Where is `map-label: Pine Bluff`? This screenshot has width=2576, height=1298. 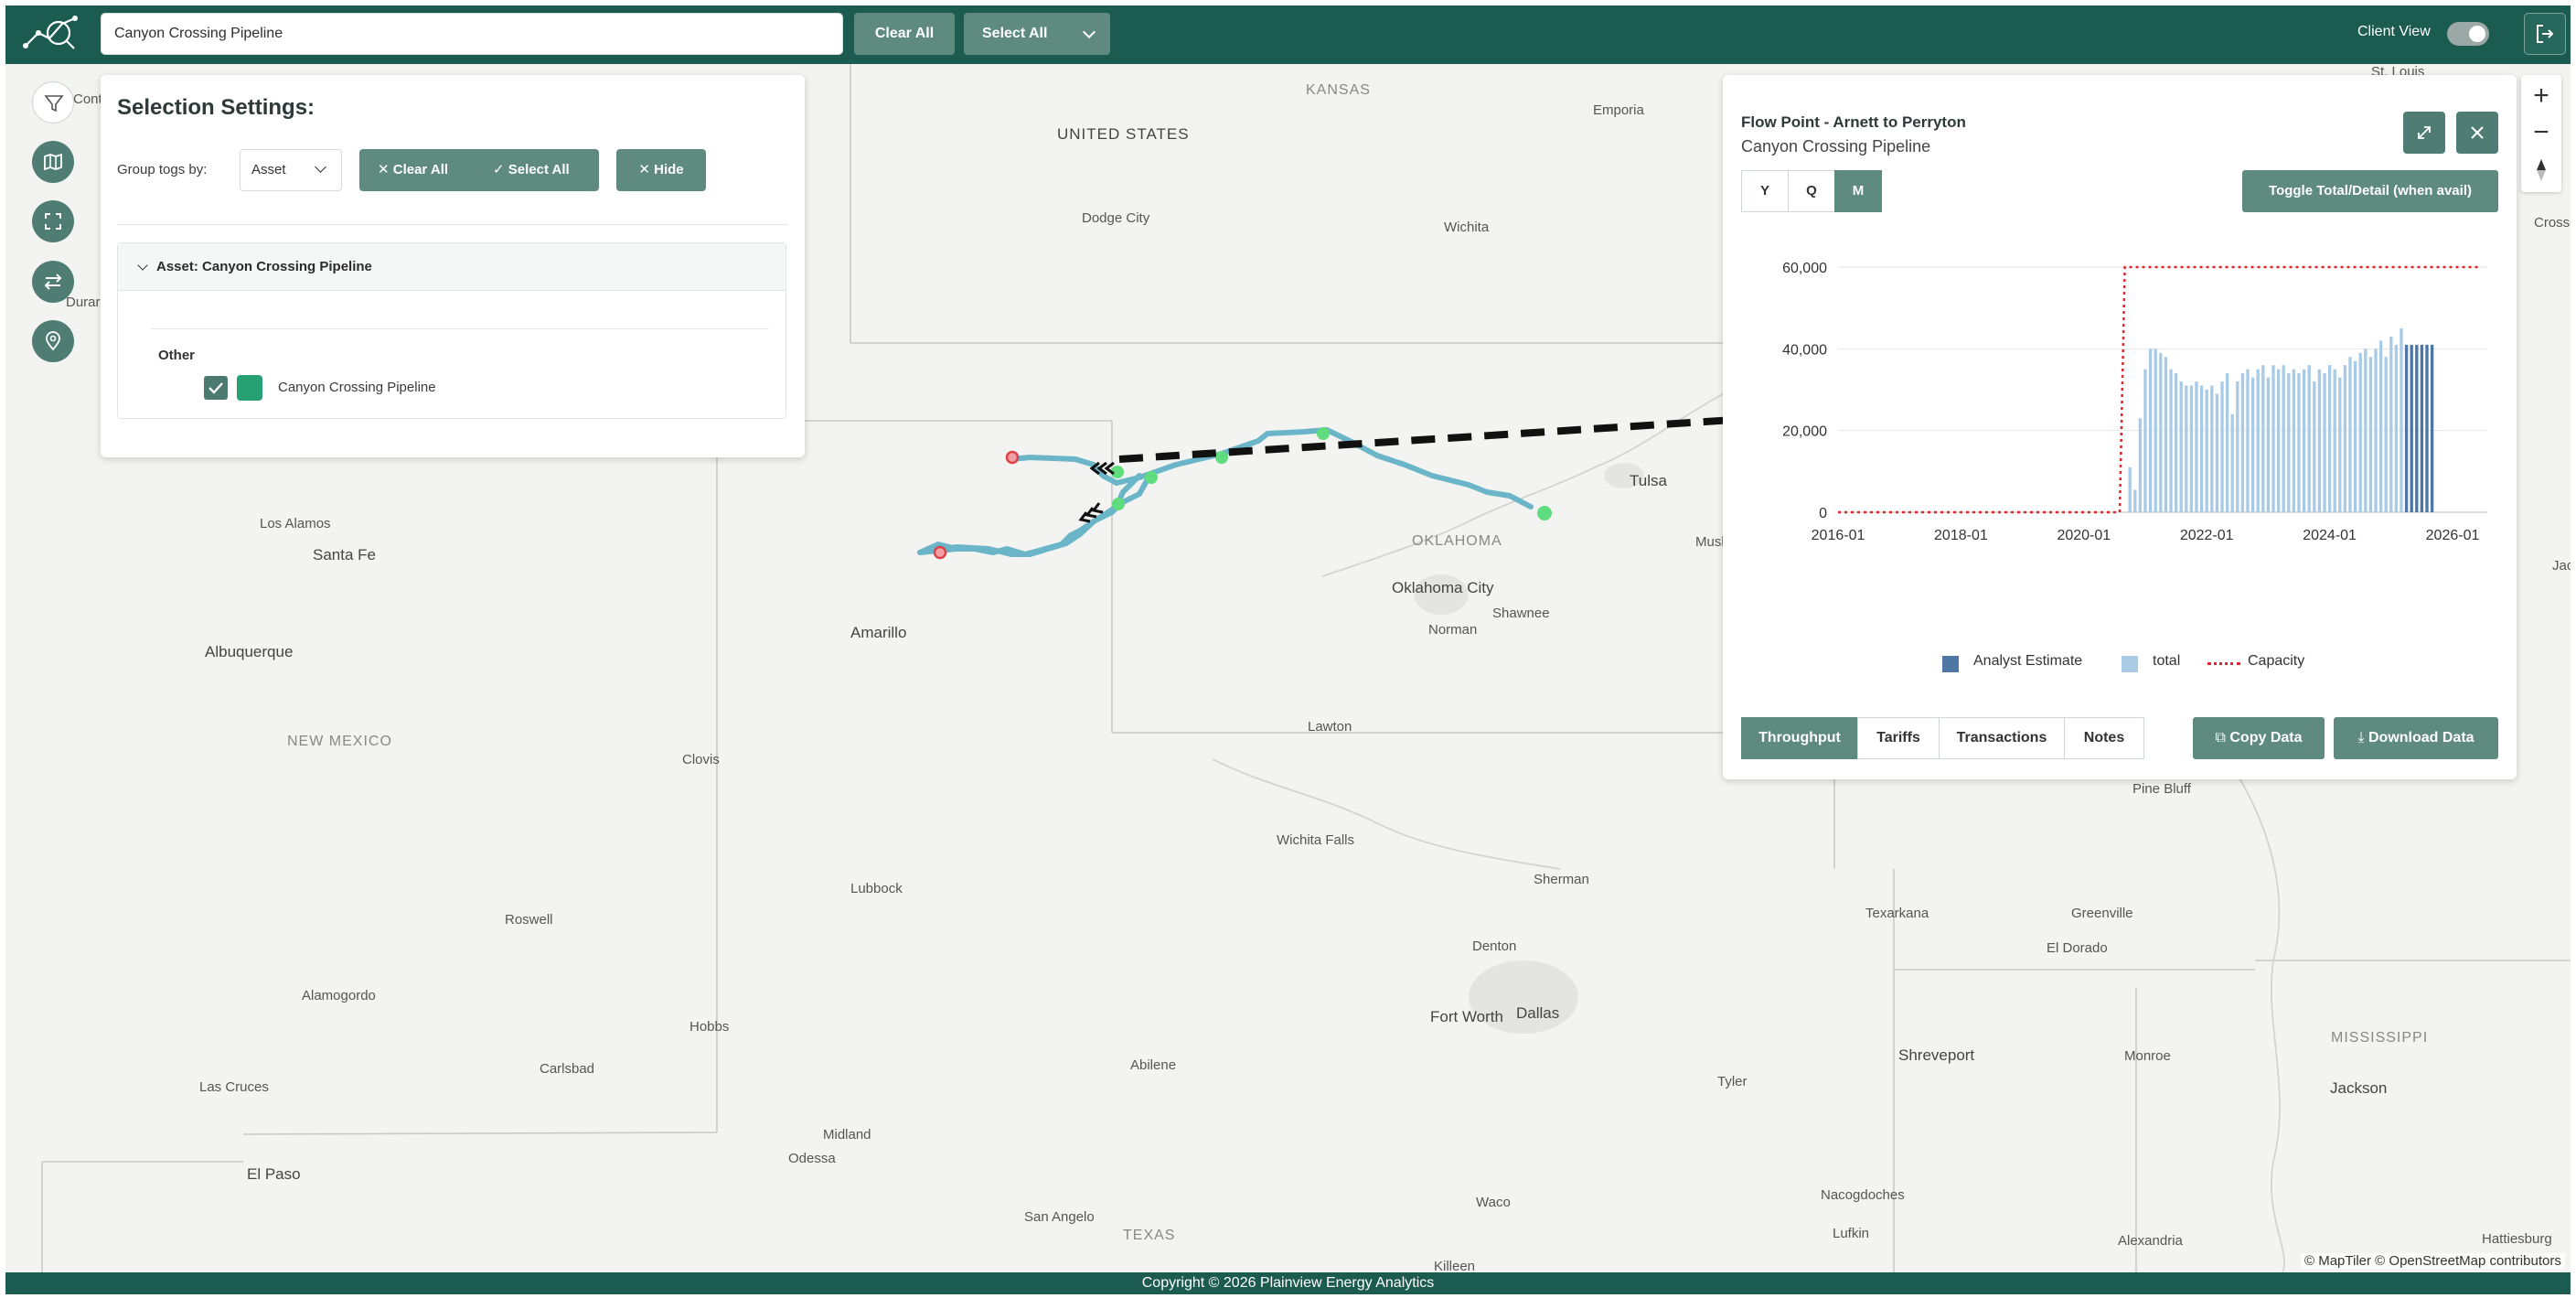
map-label: Pine Bluff is located at coordinates (2161, 789).